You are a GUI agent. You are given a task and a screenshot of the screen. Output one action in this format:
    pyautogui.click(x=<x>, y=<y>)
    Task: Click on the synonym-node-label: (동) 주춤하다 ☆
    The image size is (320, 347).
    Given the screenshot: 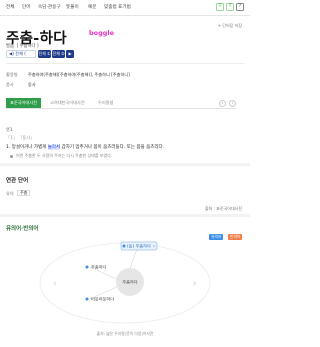 What is the action you would take?
    pyautogui.click(x=141, y=246)
    